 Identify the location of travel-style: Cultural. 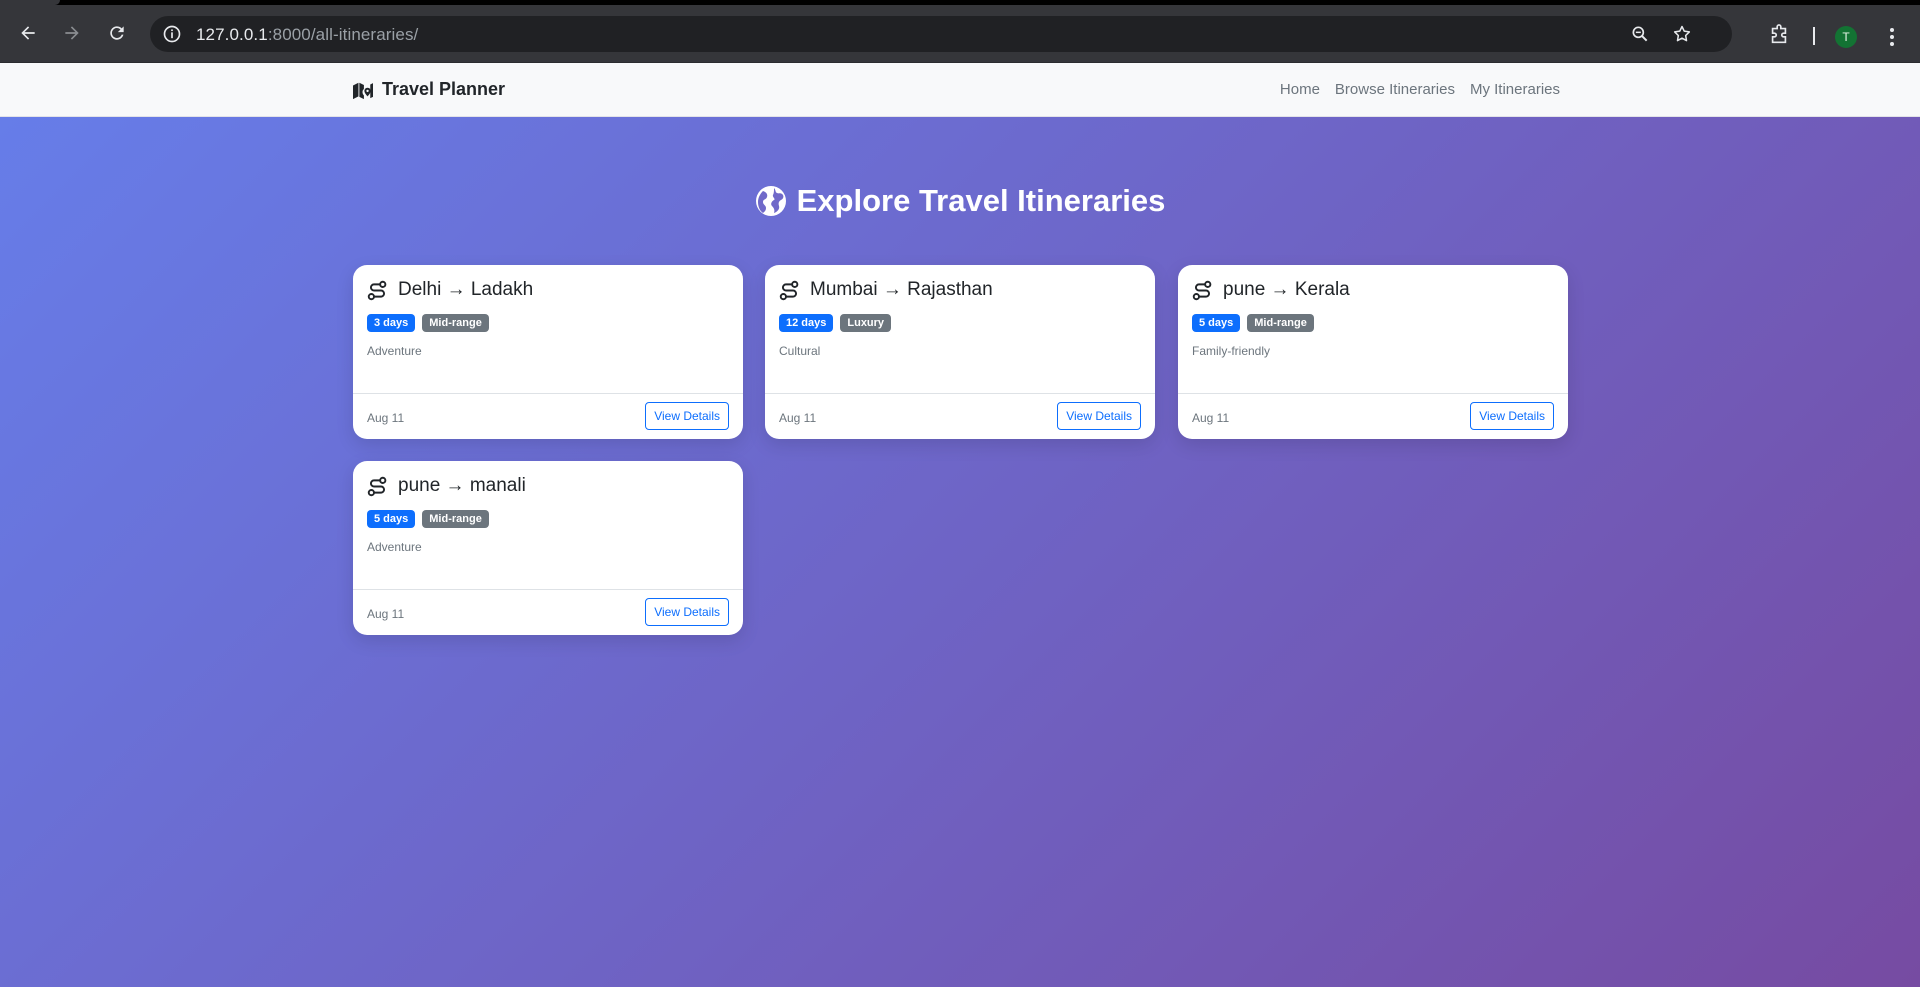
(800, 351).